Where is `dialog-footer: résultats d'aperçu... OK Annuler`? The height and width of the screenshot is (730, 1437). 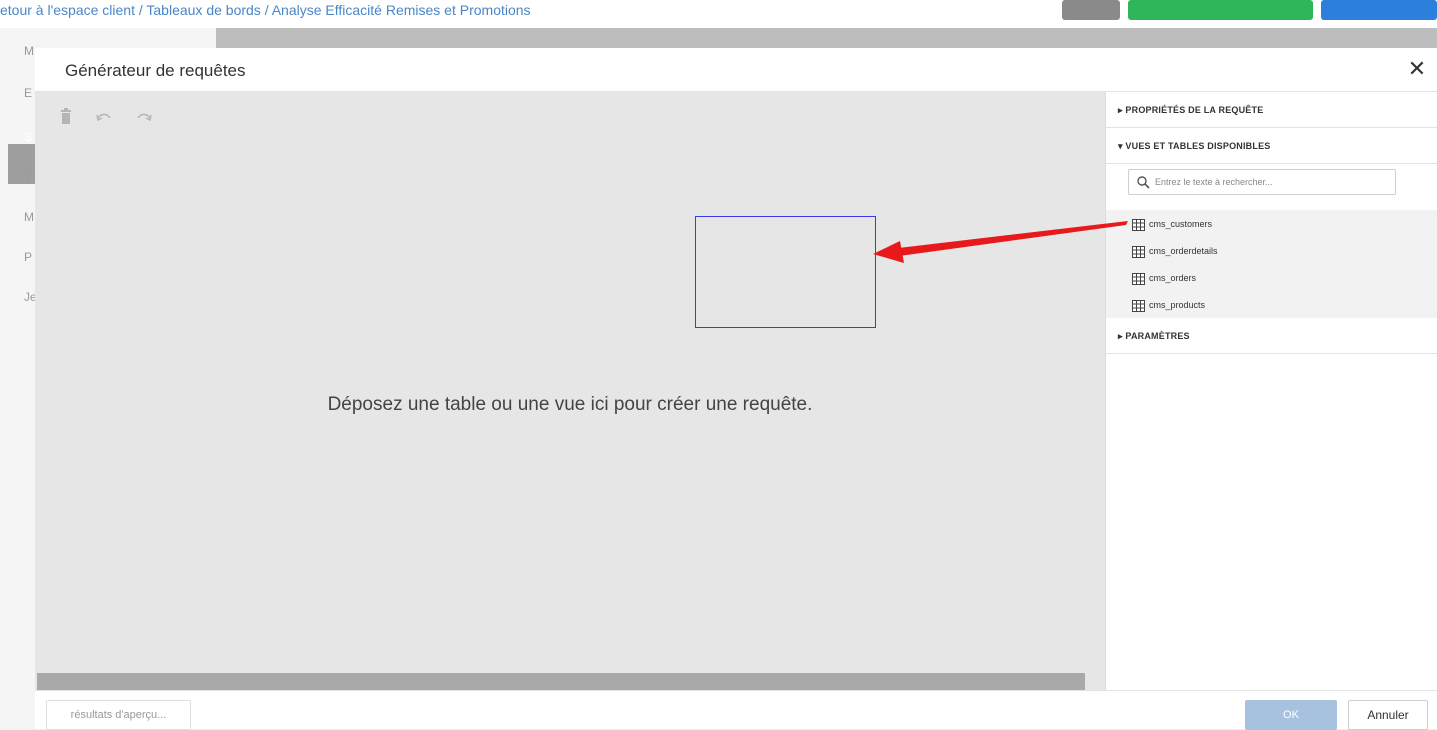 dialog-footer: résultats d'aperçu... OK Annuler is located at coordinates (736, 710).